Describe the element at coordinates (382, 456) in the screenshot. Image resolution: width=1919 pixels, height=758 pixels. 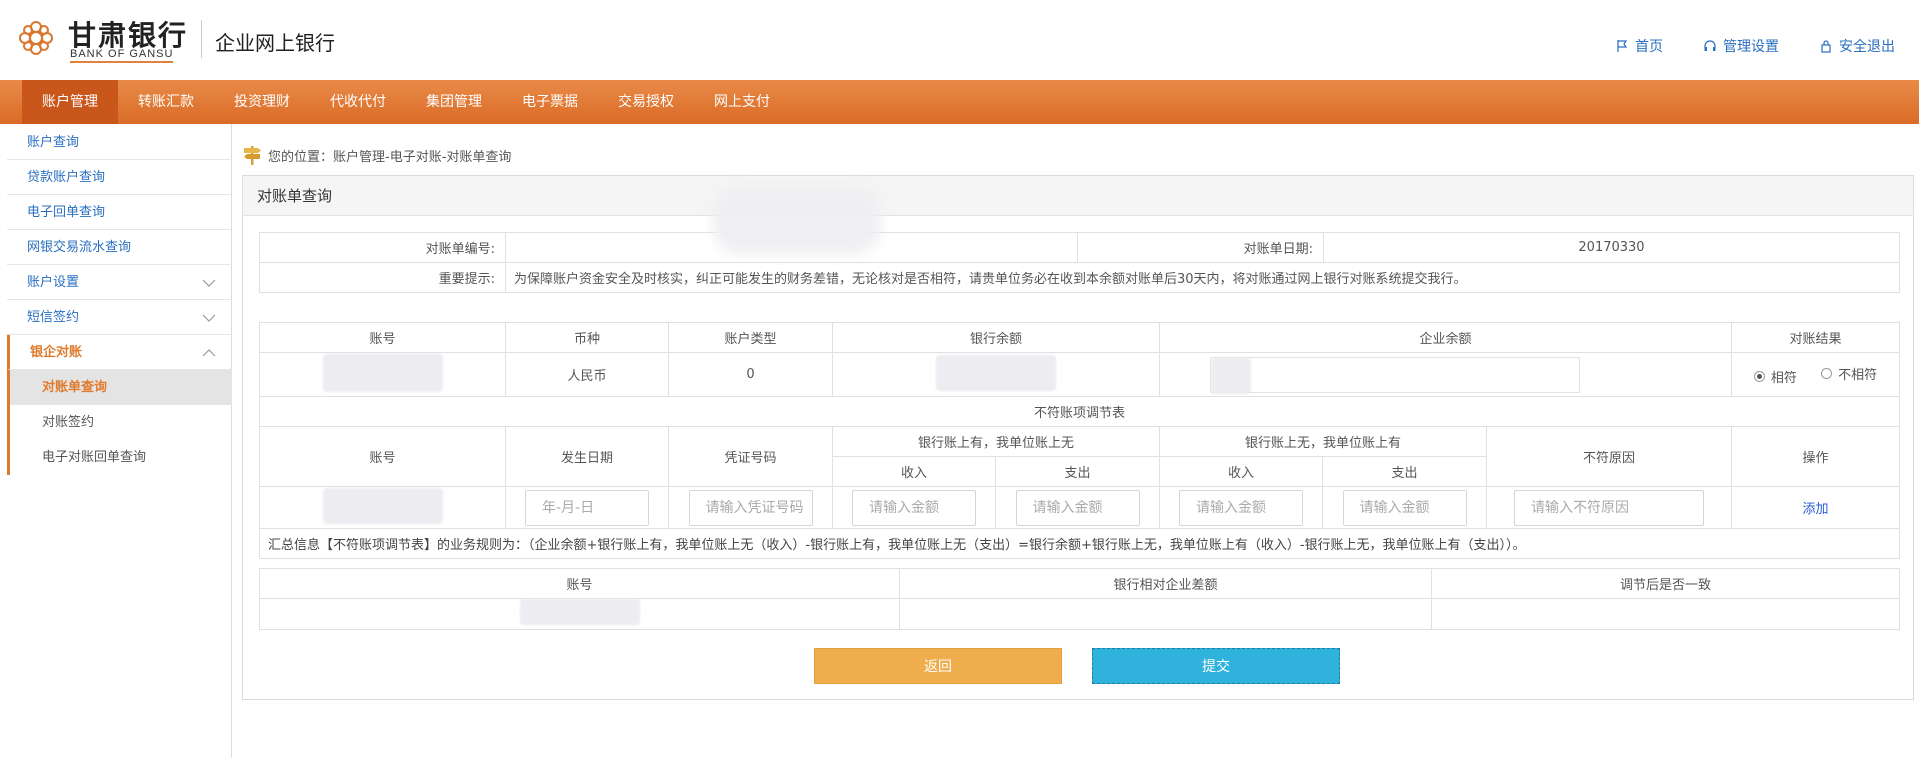
I see `adj-header-account: 账号` at that location.